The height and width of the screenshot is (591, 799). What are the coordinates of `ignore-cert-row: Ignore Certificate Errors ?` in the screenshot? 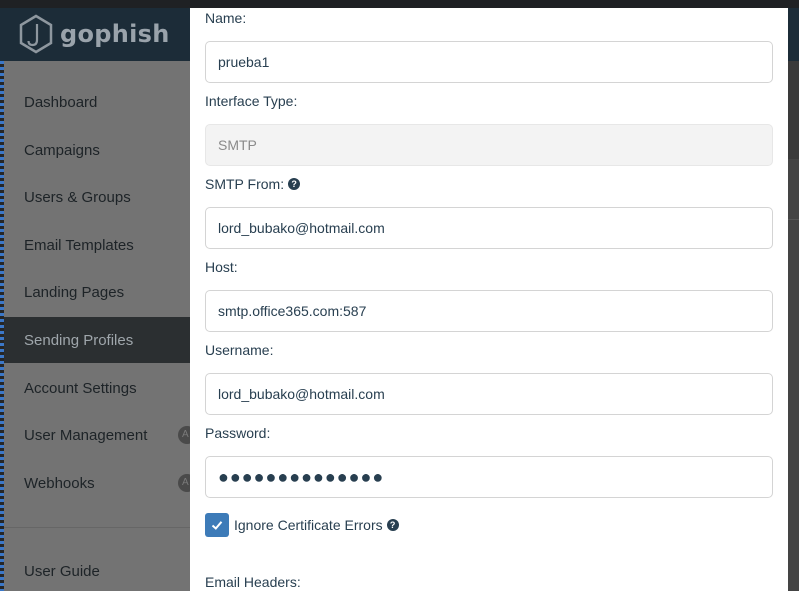 It's located at (302, 525).